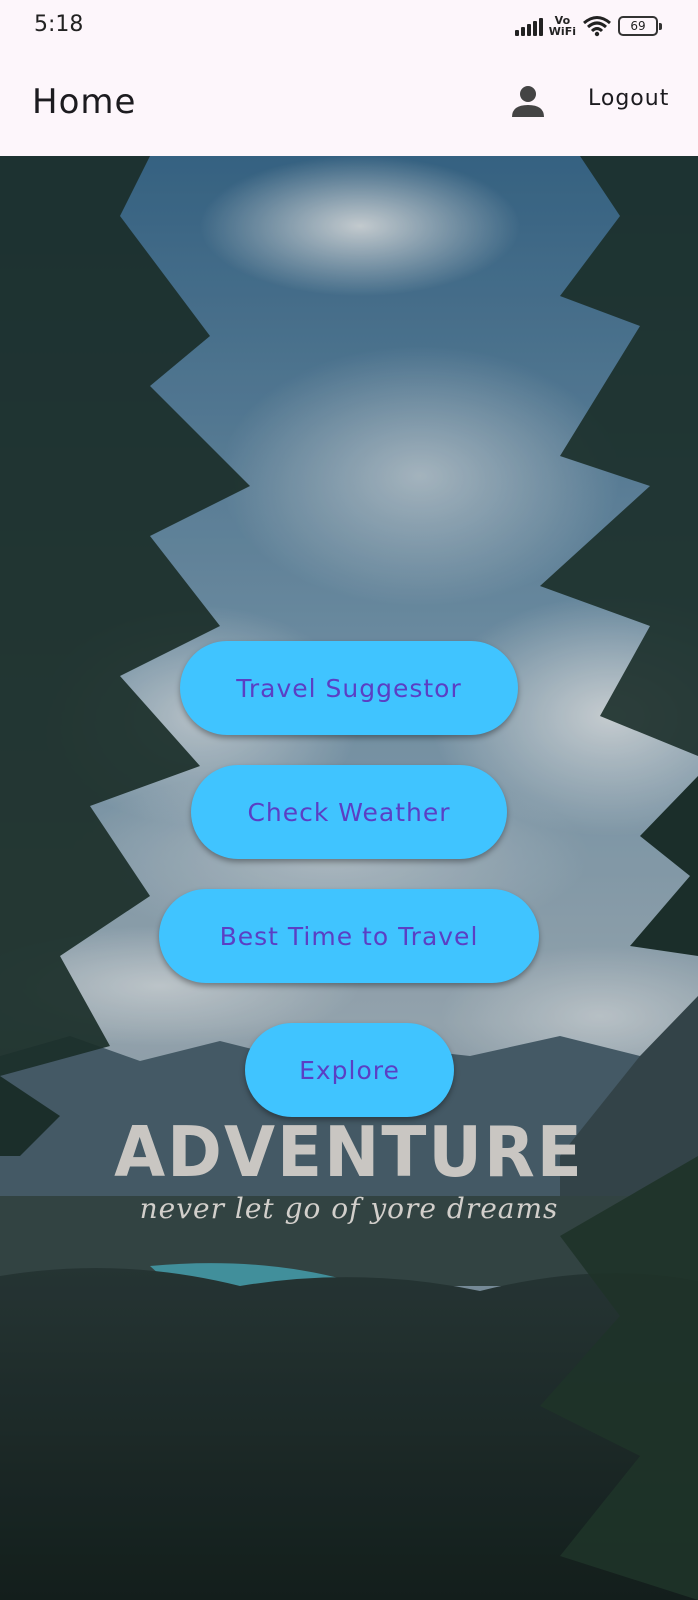 The width and height of the screenshot is (698, 1600). Describe the element at coordinates (349, 688) in the screenshot. I see `travel-suggestor-button: Travel Suggestor` at that location.